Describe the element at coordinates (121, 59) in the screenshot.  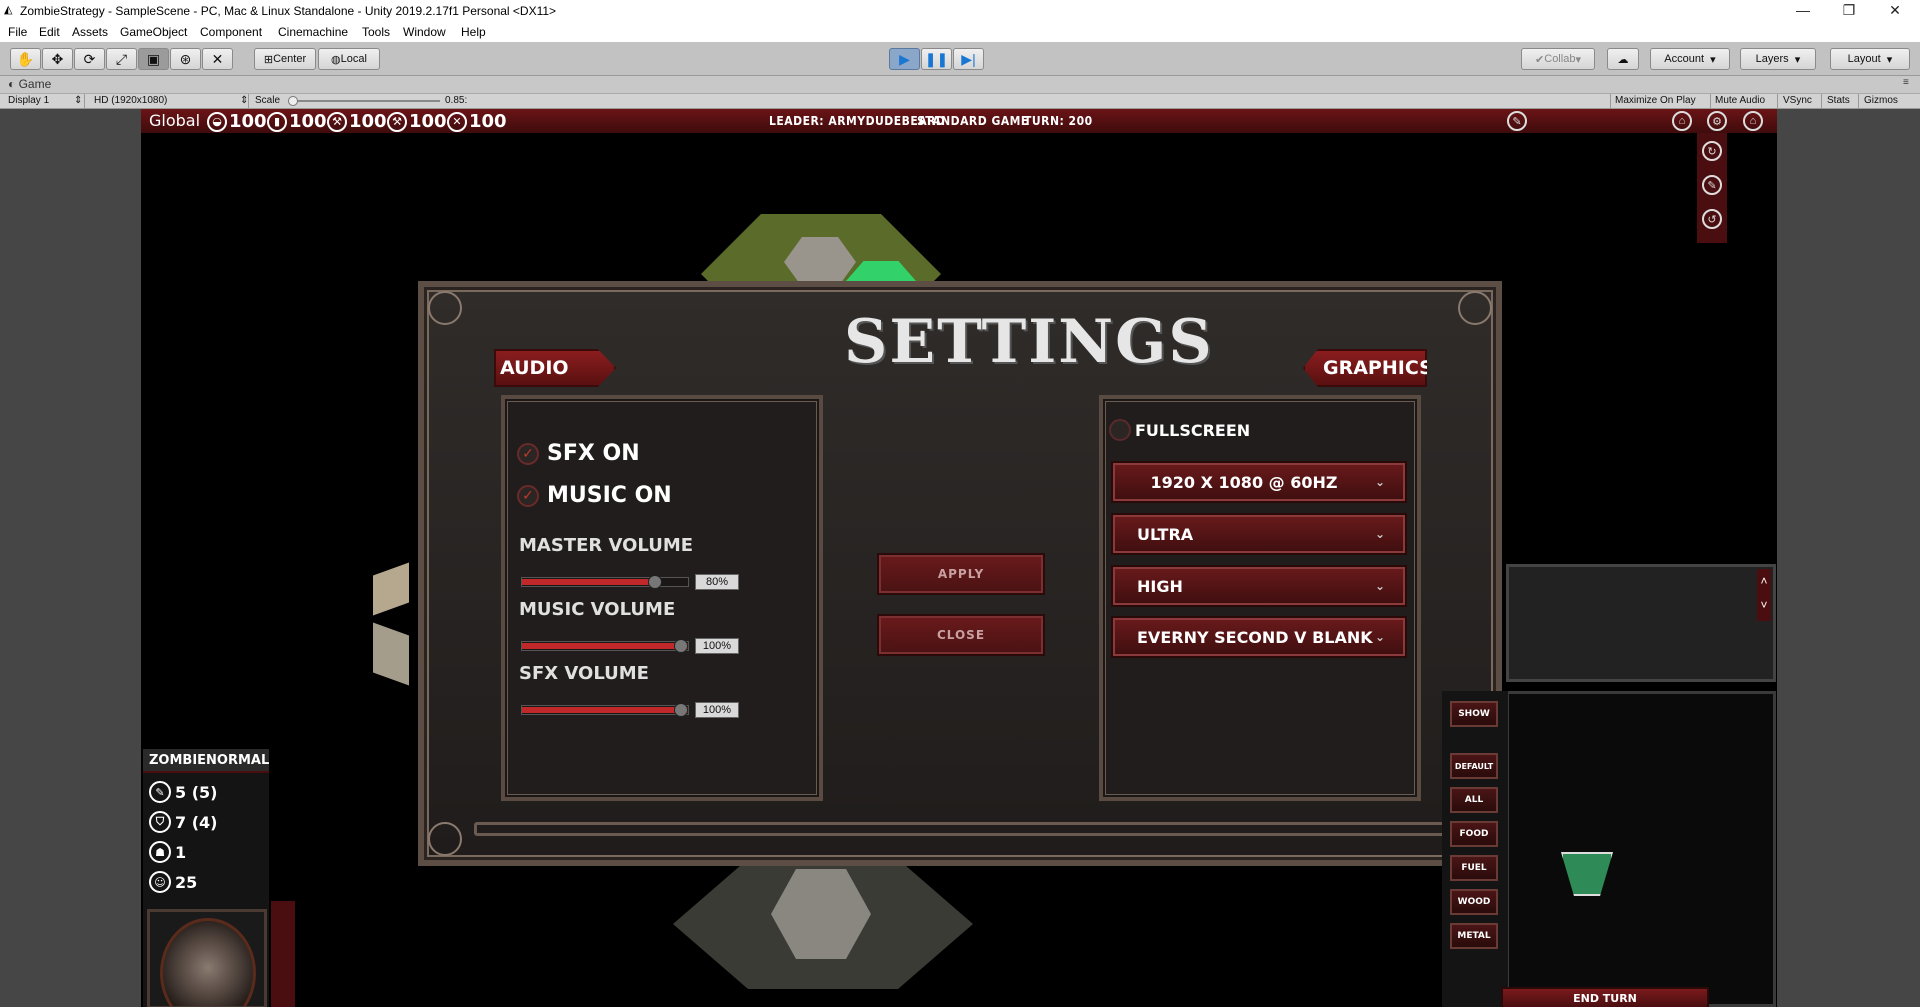
I see `scale-tool-icon: ⤢` at that location.